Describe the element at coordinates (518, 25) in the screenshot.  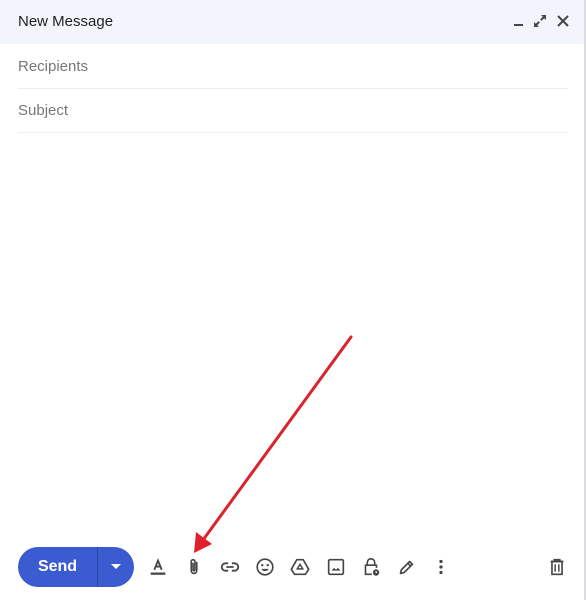
I see `minimize-icon` at that location.